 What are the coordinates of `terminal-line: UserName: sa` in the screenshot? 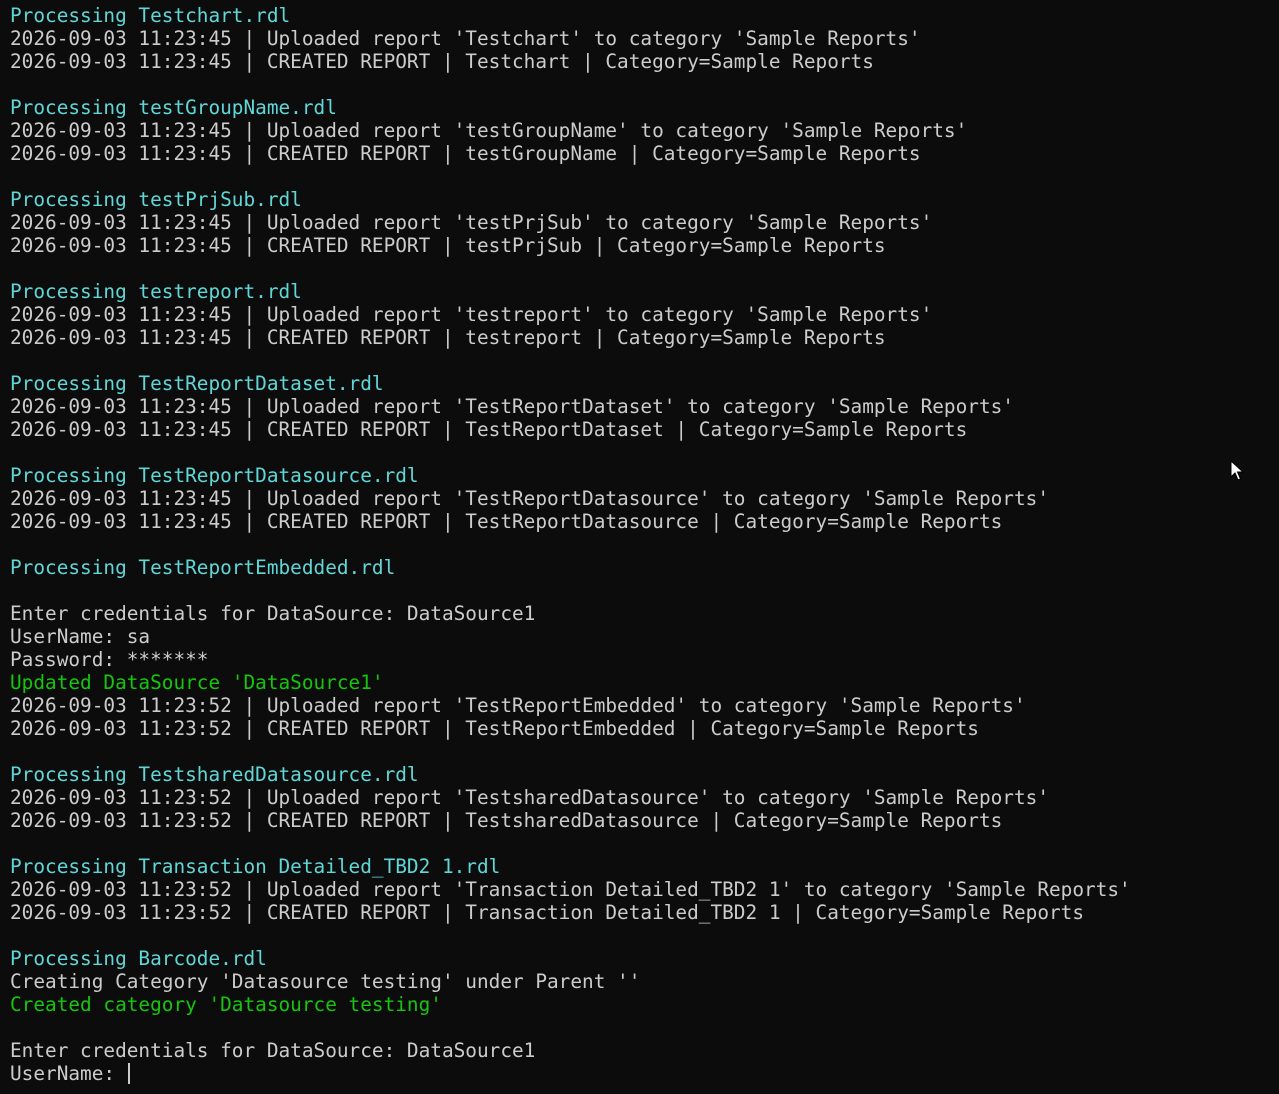 It's located at (80, 636).